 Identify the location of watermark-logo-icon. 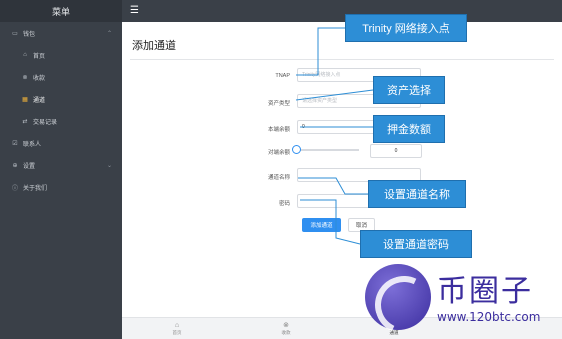
(398, 297).